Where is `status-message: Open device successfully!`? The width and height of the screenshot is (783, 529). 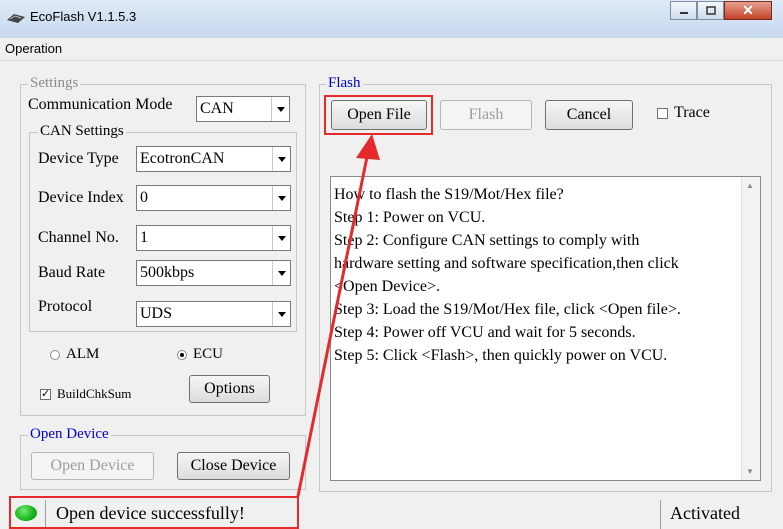 status-message: Open device successfully! is located at coordinates (150, 513).